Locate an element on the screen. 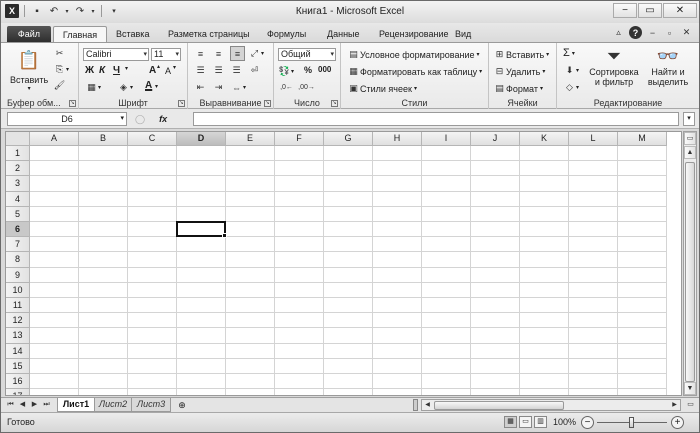  scroll-left-icon: ◀ is located at coordinates (427, 405).